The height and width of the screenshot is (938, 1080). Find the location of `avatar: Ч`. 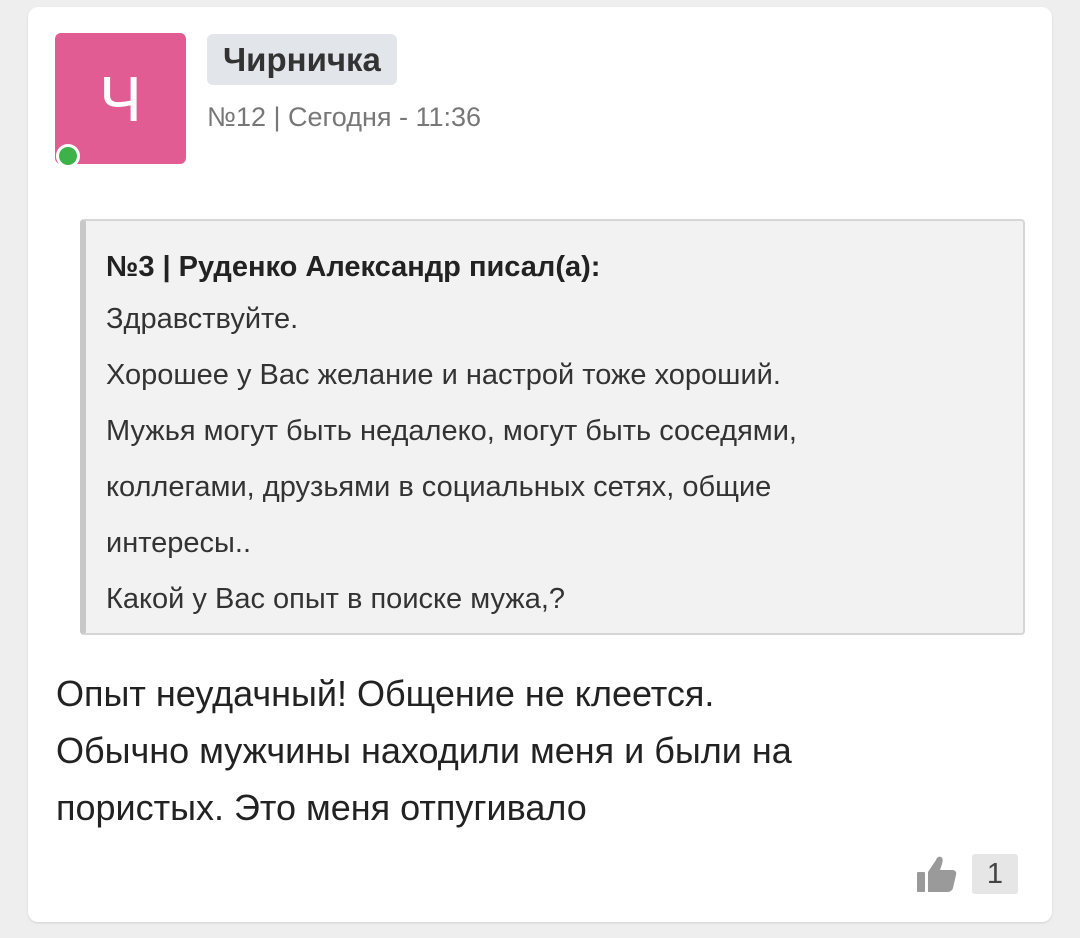

avatar: Ч is located at coordinates (120, 98).